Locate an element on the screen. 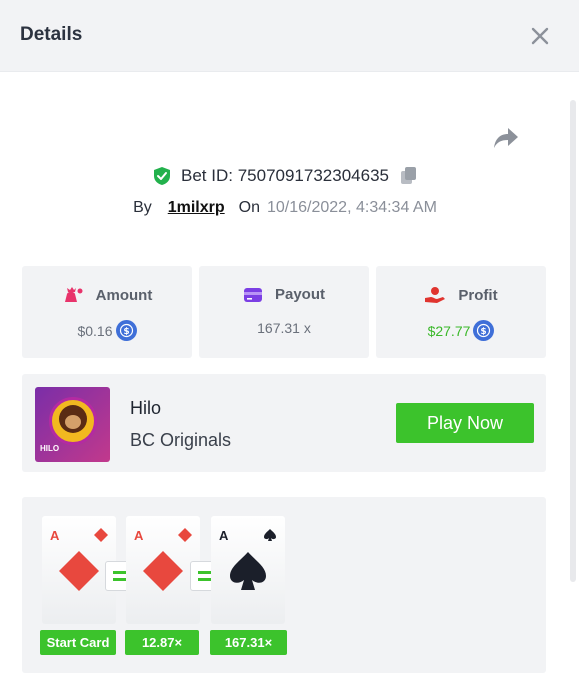 Image resolution: width=579 pixels, height=682 pixels. card-icon is located at coordinates (253, 295).